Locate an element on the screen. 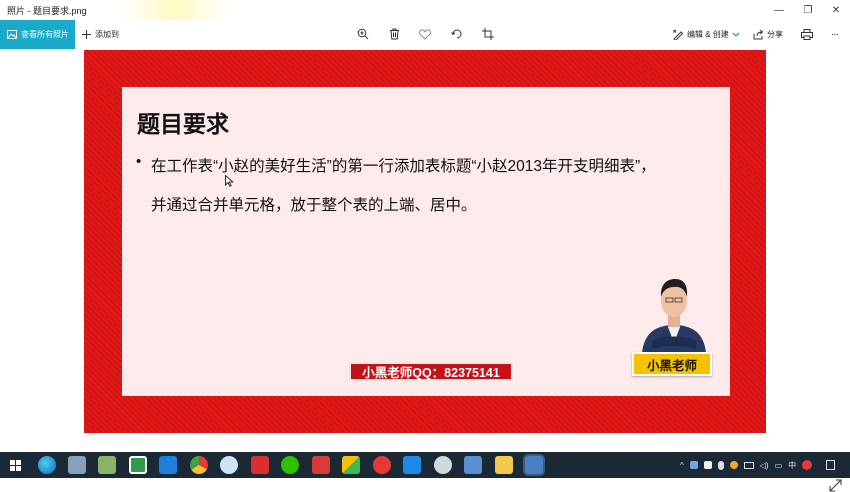 This screenshot has height=492, width=850. chevron-down-icon is located at coordinates (736, 34).